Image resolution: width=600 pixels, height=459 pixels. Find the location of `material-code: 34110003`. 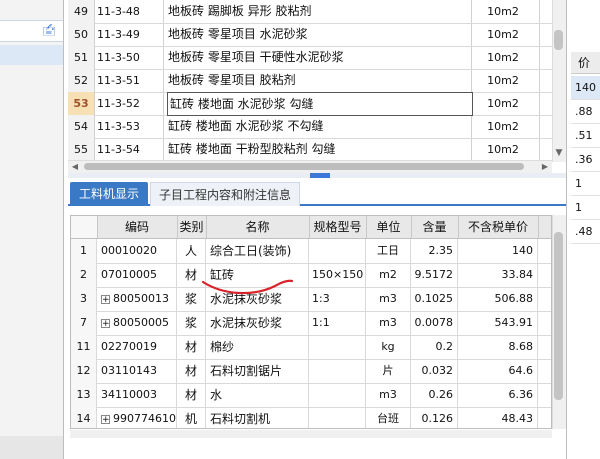

material-code: 34110003 is located at coordinates (137, 395).